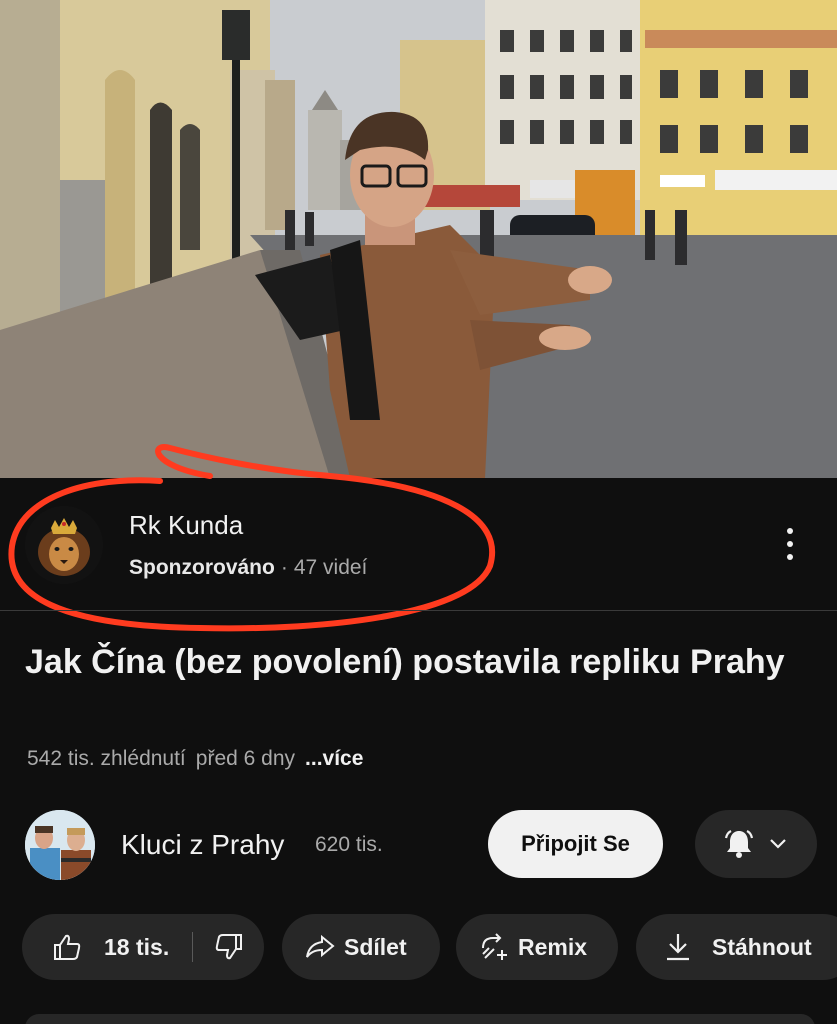 The image size is (837, 1024). Describe the element at coordinates (334, 758) in the screenshot. I see `more-link: ...více` at that location.